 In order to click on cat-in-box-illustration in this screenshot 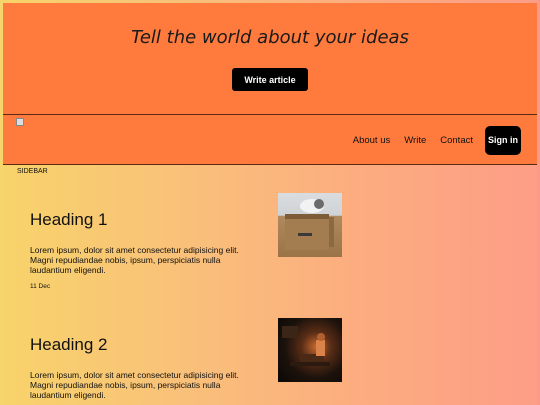, I will do `click(309, 224)`.